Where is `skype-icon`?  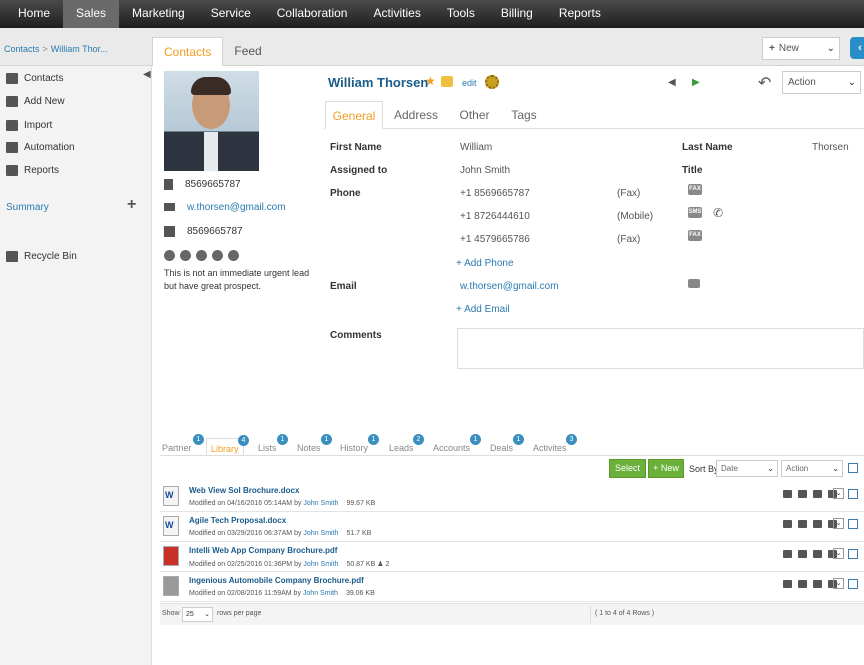
skype-icon is located at coordinates (233, 255).